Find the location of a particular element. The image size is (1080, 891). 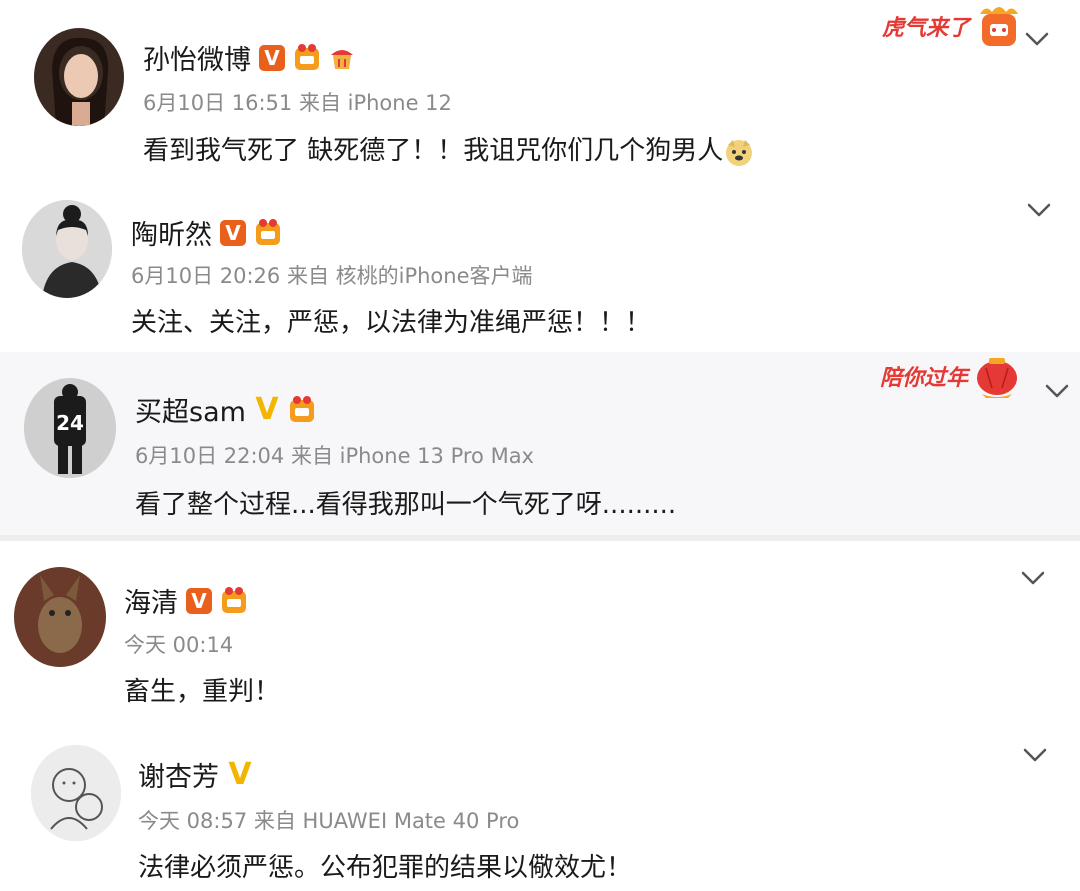

comment-meta: 今天 08:57 来自 HUAWEI Mate 40 Pro is located at coordinates (329, 821).